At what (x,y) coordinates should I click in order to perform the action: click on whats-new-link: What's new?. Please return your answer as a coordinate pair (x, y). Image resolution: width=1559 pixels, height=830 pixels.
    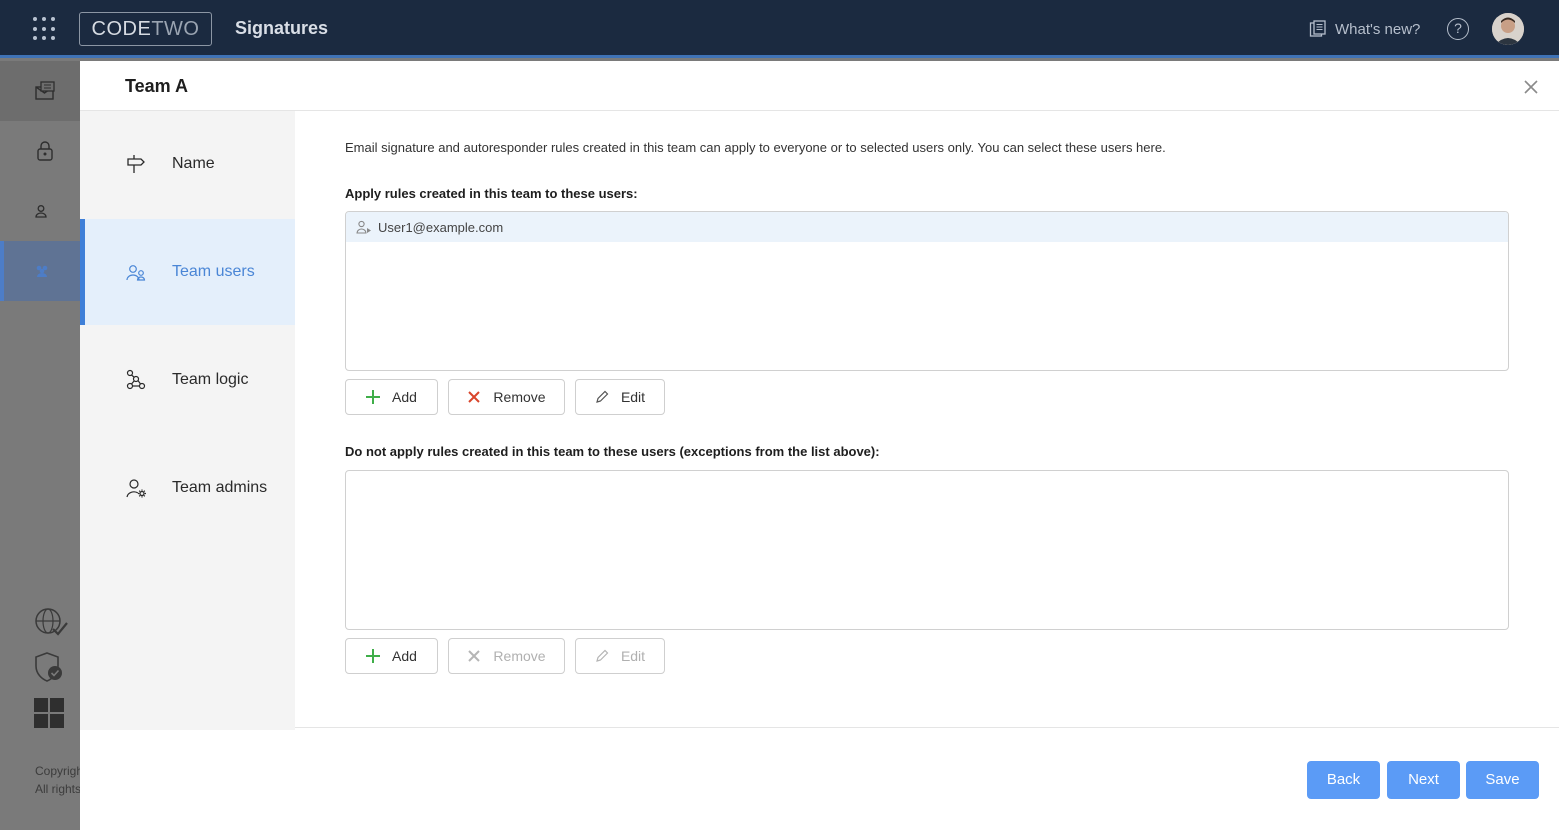
    Looking at the image, I should click on (1364, 29).